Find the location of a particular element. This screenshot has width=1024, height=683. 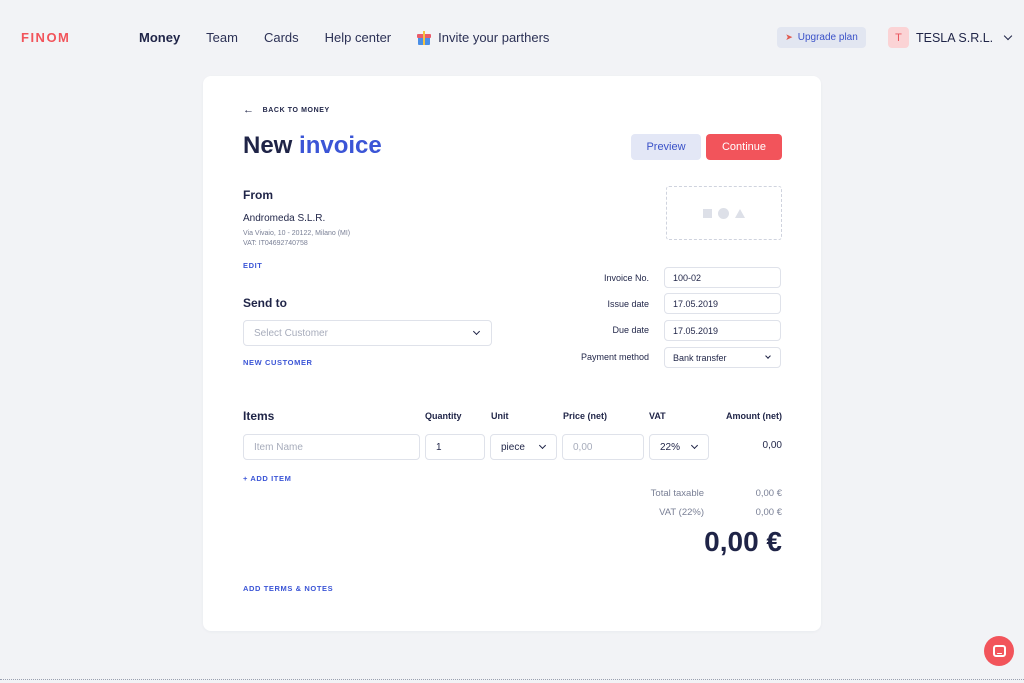

issue-date-label: Issue date is located at coordinates (628, 304).